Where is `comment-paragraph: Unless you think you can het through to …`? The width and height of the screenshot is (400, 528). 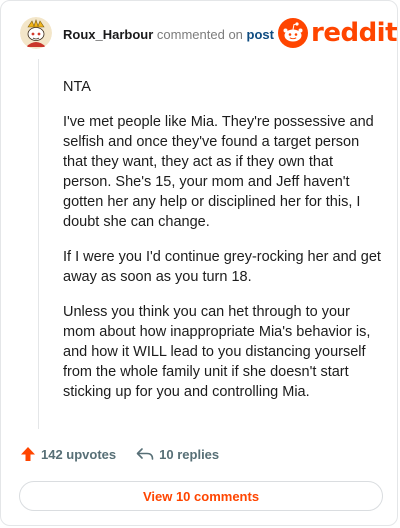
comment-paragraph: Unless you think you can het through to … is located at coordinates (217, 352).